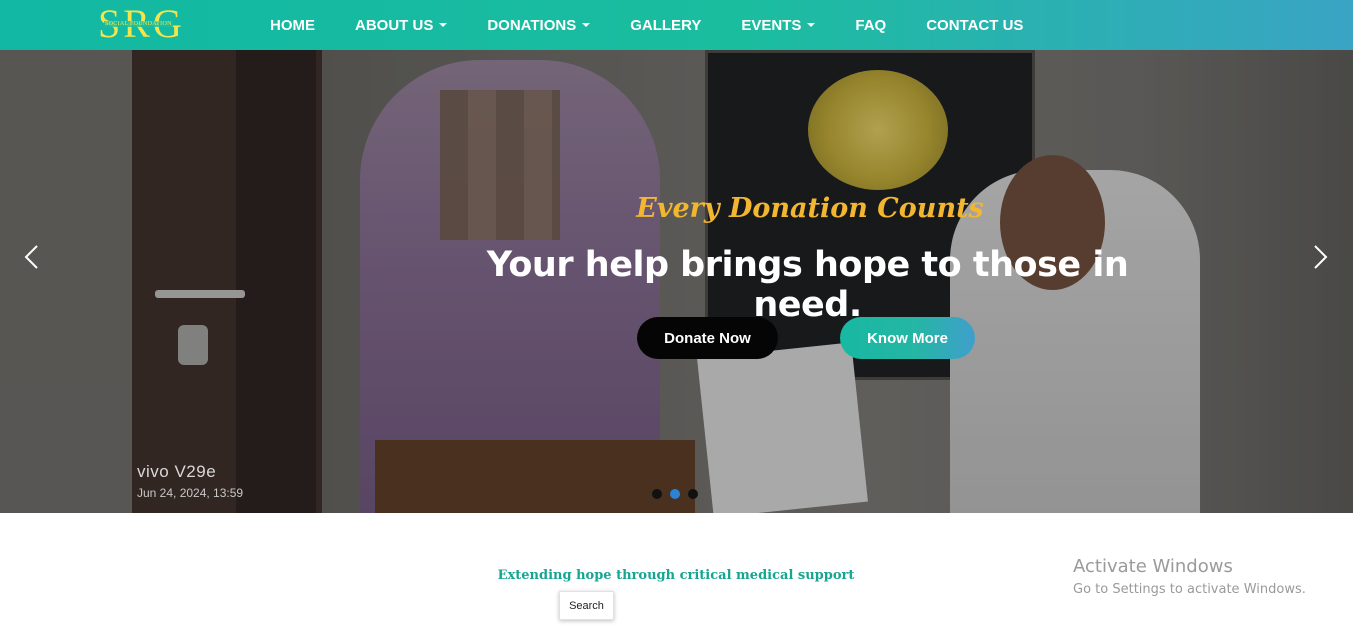 Image resolution: width=1353 pixels, height=626 pixels. I want to click on chevron-left-icon, so click(31, 257).